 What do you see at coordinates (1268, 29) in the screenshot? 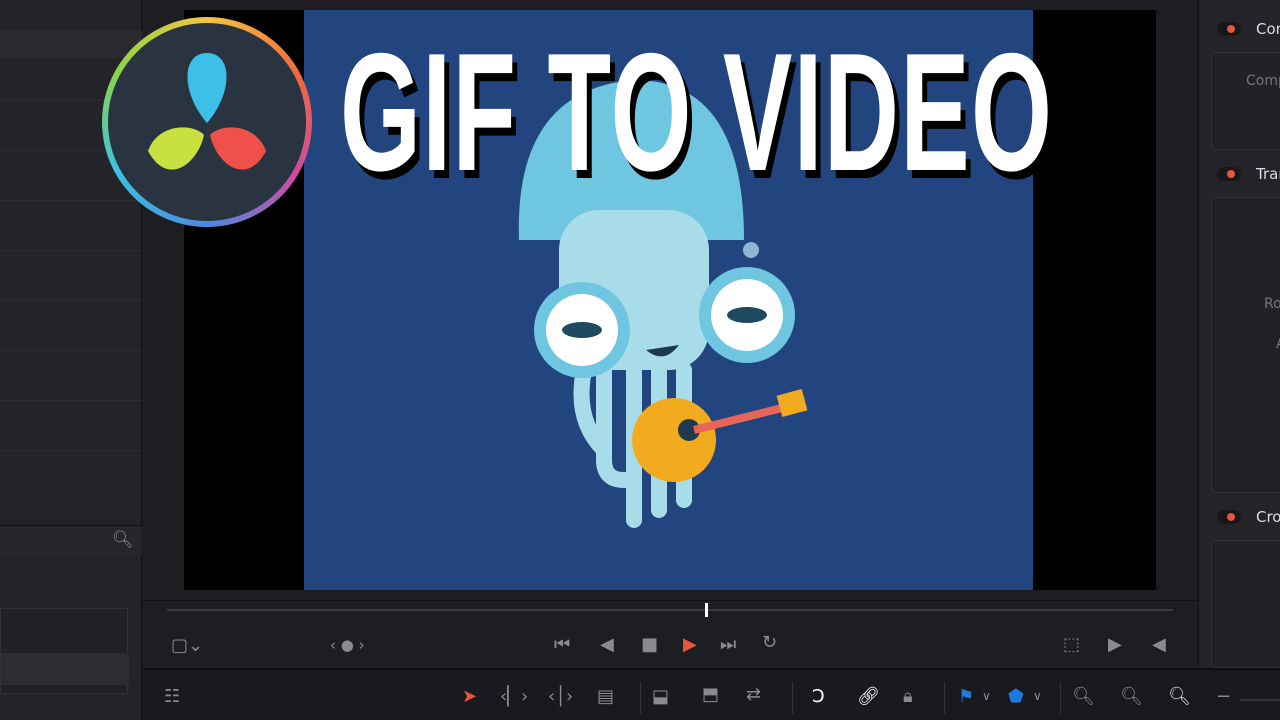
I see `section-label-composite: Con` at bounding box center [1268, 29].